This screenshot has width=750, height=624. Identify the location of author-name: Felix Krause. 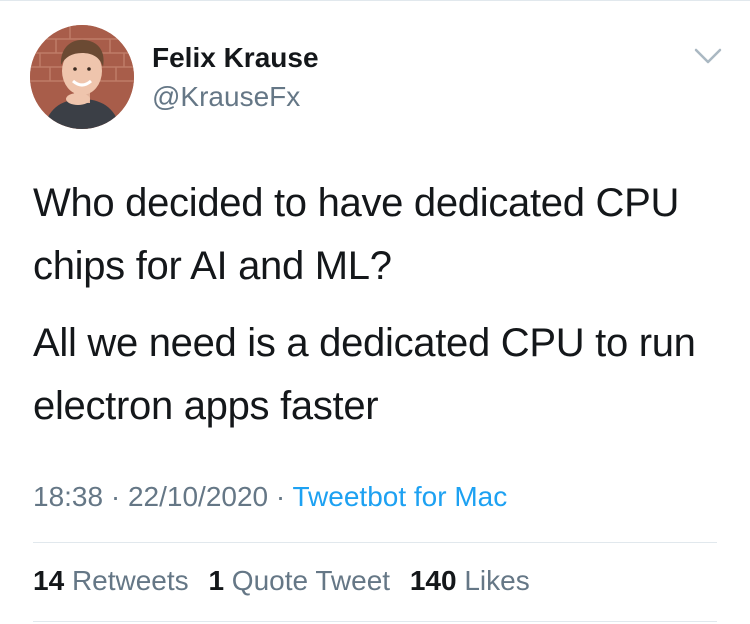
(235, 58).